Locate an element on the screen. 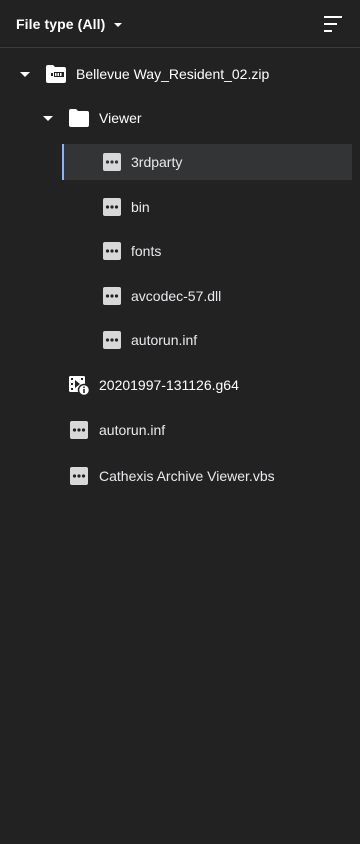 The height and width of the screenshot is (844, 360). tree-item-vbs: Cathexis Archive Viewer.vbs is located at coordinates (180, 476).